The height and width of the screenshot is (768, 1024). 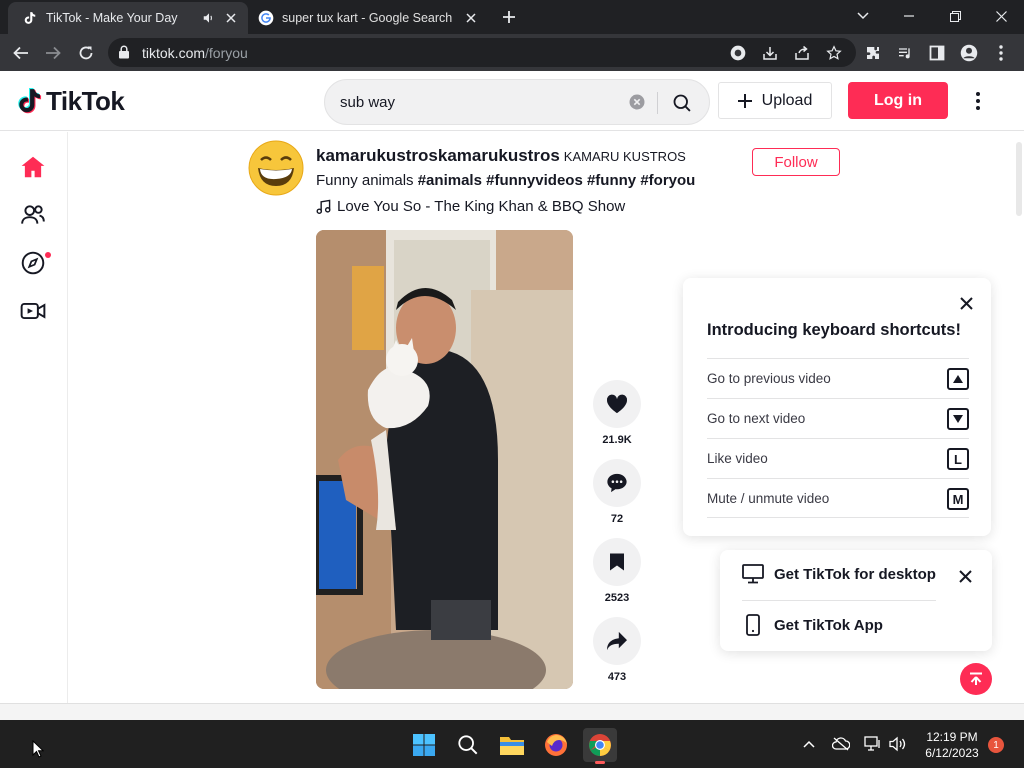 What do you see at coordinates (966, 303) in the screenshot?
I see `close-shortcuts-icon` at bounding box center [966, 303].